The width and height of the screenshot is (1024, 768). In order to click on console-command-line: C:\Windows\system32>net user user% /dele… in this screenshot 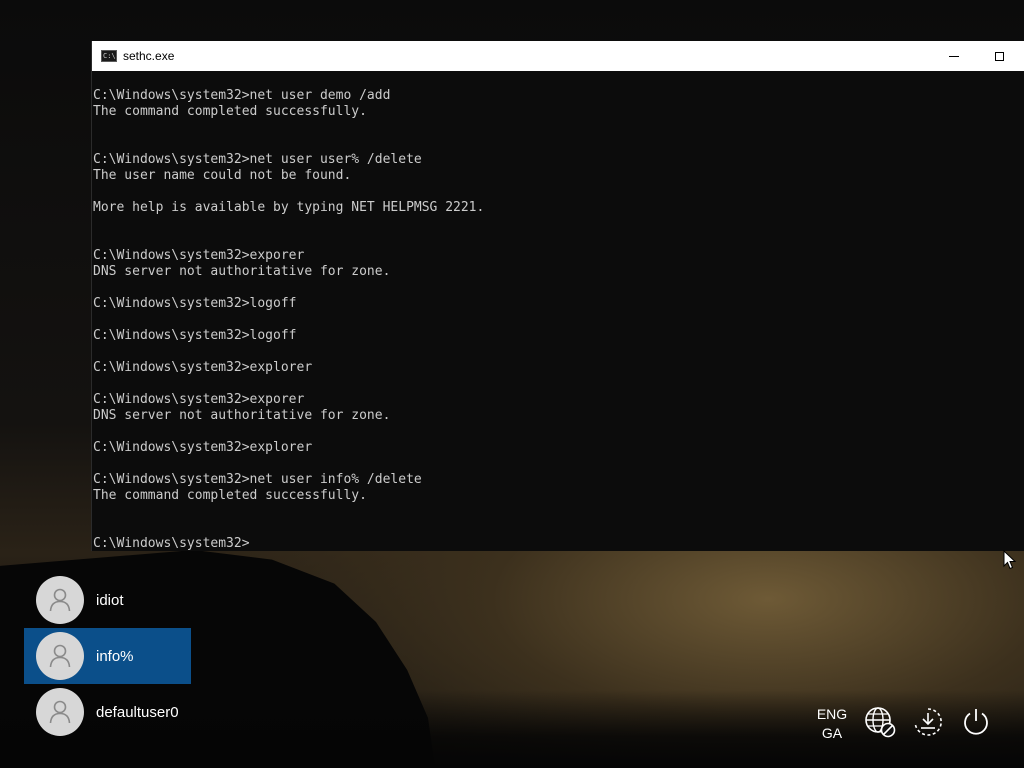, I will do `click(257, 159)`.